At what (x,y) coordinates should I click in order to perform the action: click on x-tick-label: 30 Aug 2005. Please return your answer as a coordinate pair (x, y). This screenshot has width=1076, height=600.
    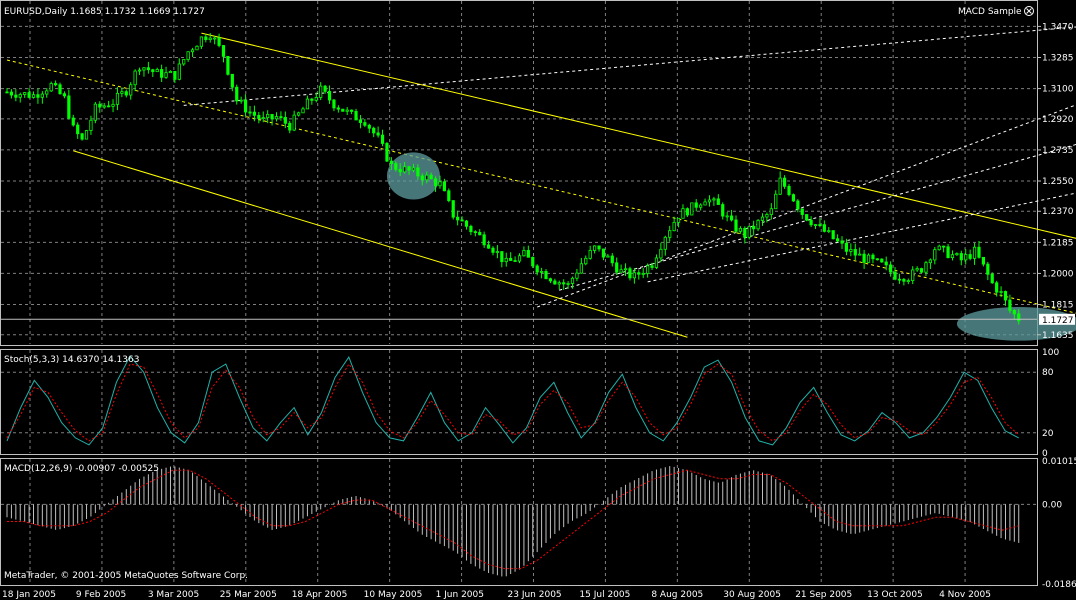
    Looking at the image, I should click on (752, 595).